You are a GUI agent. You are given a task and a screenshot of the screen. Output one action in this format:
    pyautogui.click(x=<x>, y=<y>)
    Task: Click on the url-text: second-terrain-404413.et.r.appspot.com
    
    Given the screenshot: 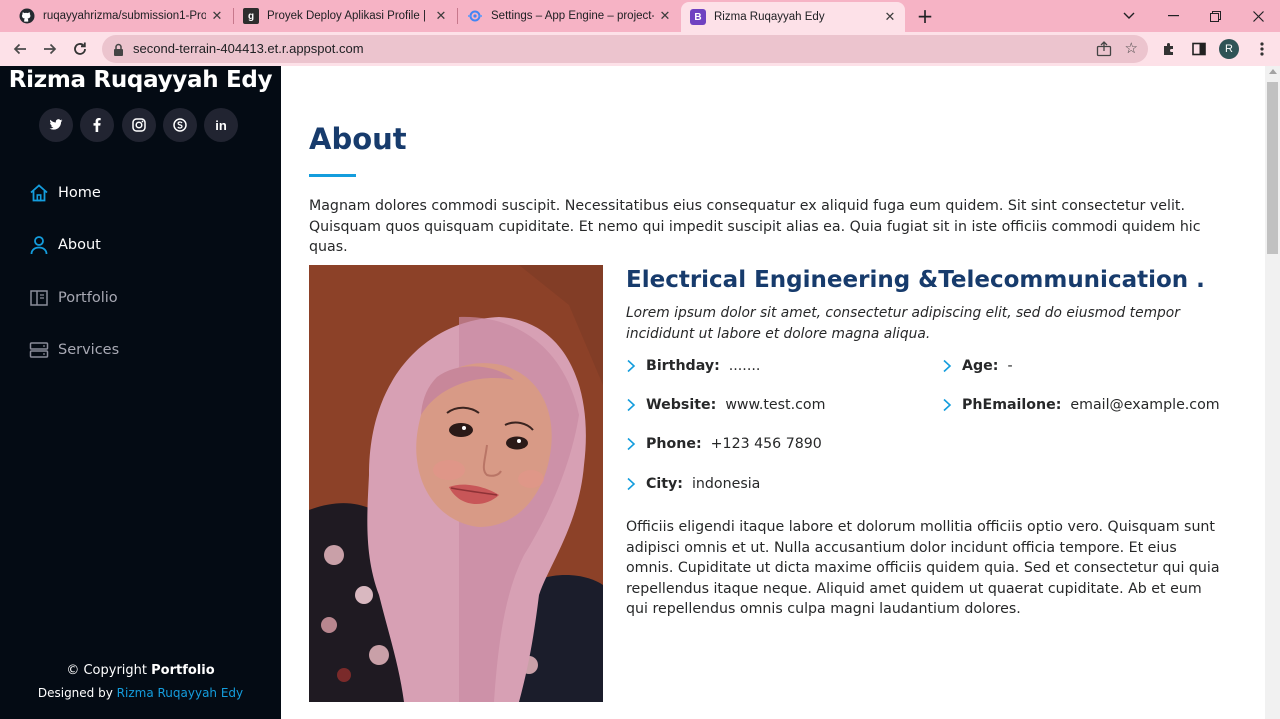 What is the action you would take?
    pyautogui.click(x=248, y=48)
    